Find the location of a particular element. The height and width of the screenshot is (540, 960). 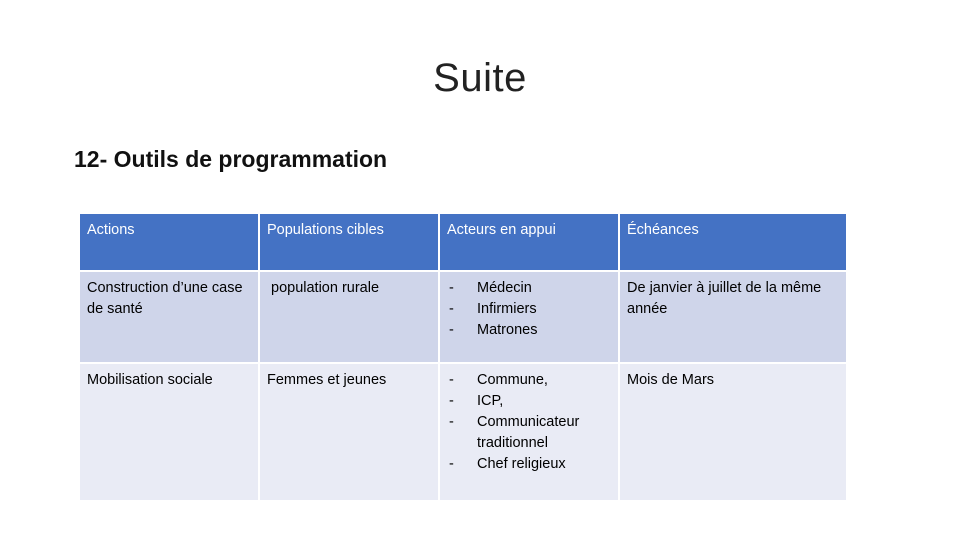

list-item: Infirmiers is located at coordinates (529, 309).